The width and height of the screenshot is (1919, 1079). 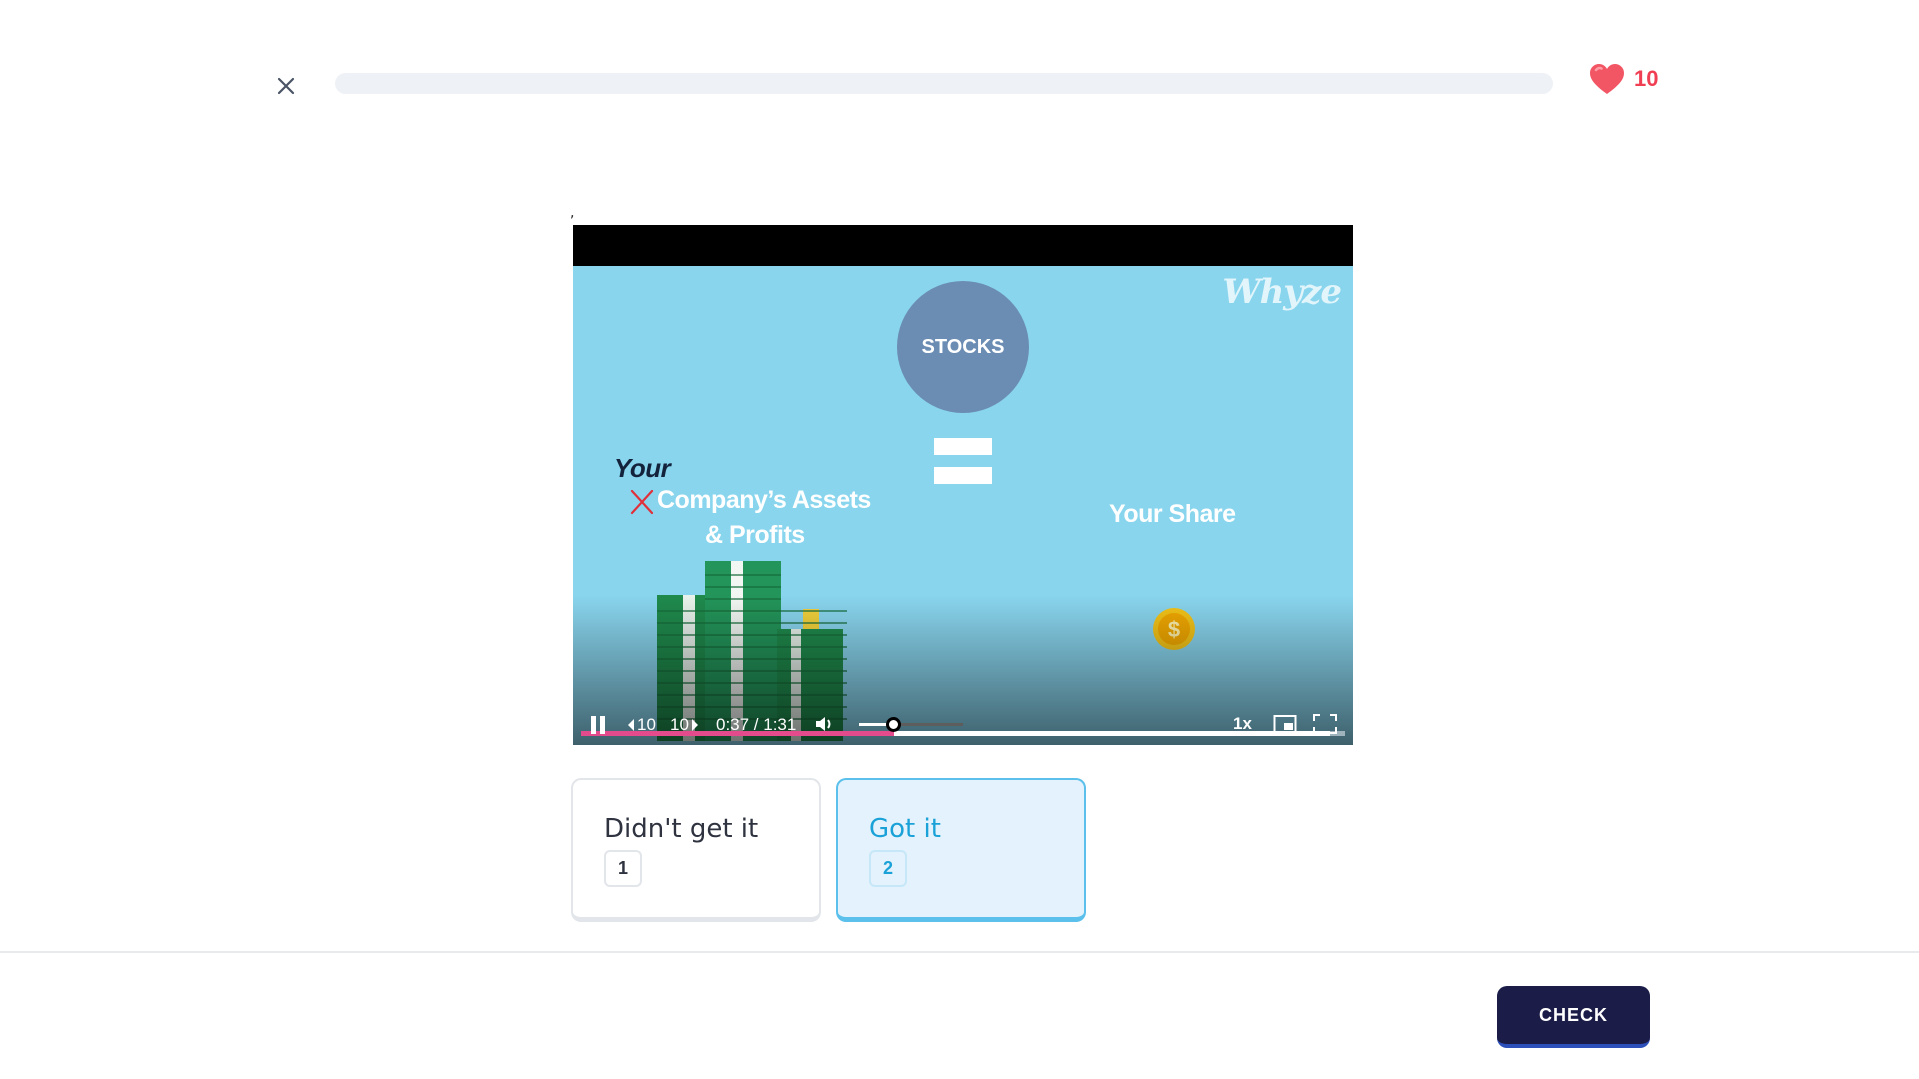 What do you see at coordinates (631, 725) in the screenshot?
I see `rewind-icon` at bounding box center [631, 725].